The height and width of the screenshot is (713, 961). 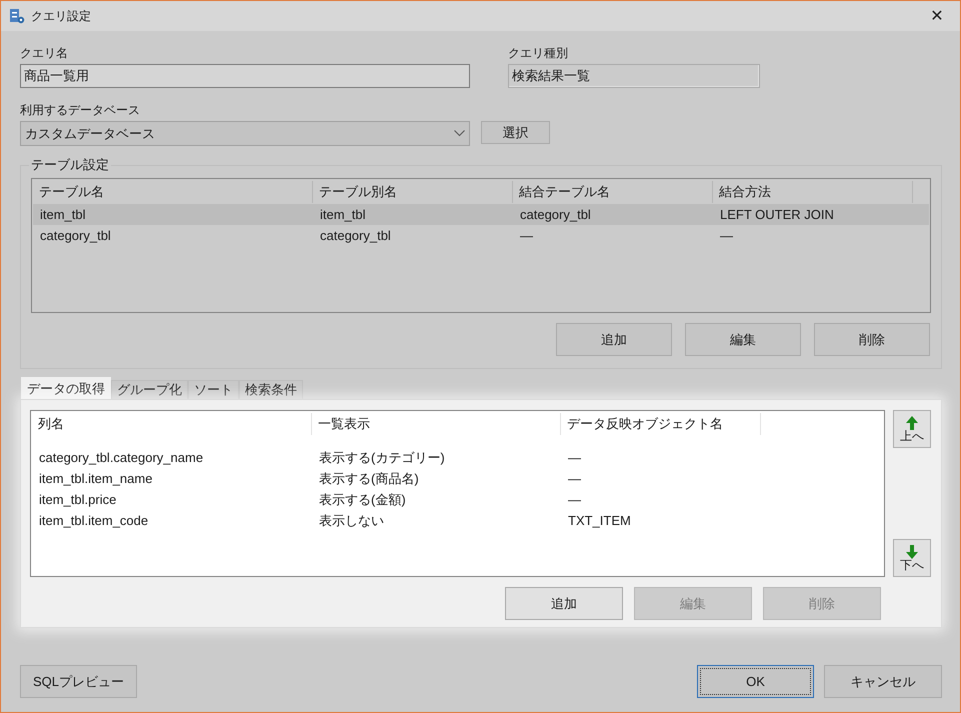 I want to click on column-header: 結合テーブル名, so click(x=613, y=192).